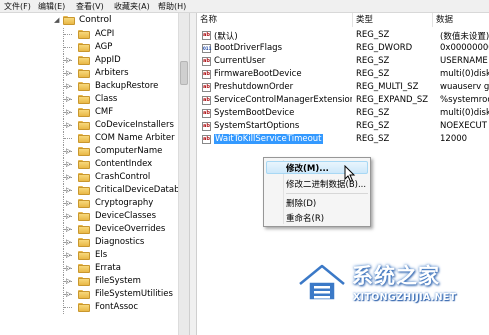 This screenshot has width=489, height=335. I want to click on value-row: ab FirmwareBootDevice REG_SZ multi(0)disk(, so click(343, 74).